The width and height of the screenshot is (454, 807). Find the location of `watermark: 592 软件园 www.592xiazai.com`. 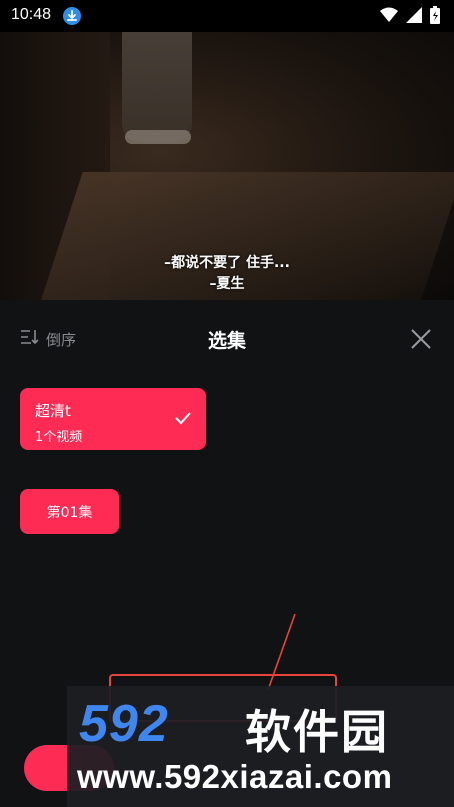

watermark: 592 软件园 www.592xiazai.com is located at coordinates (260, 746).